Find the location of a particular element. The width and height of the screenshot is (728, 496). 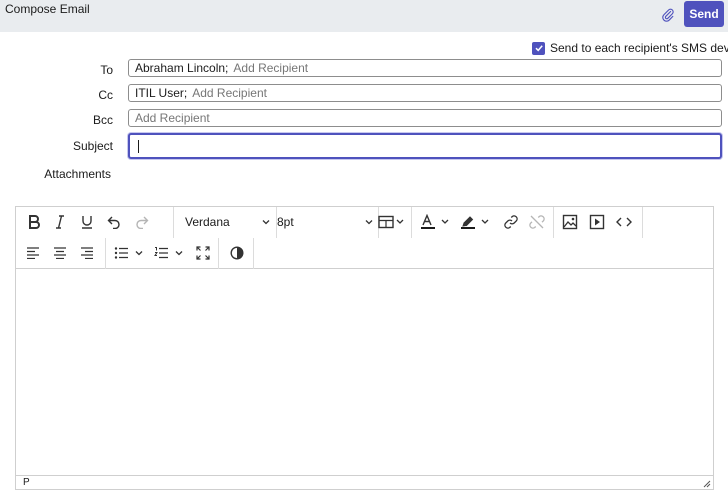

subject-input is located at coordinates (425, 146).